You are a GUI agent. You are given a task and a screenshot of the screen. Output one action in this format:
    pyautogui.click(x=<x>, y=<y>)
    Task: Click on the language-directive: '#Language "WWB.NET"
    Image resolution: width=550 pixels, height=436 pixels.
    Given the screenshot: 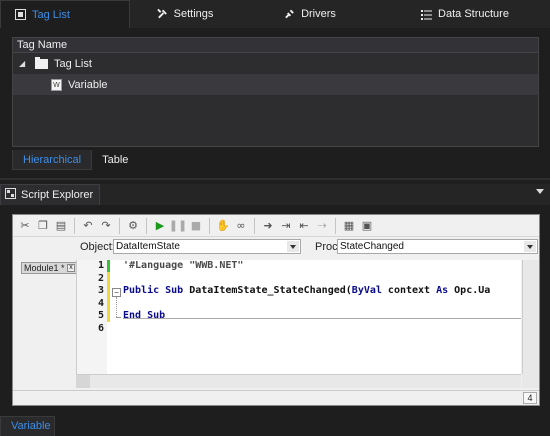 What is the action you would take?
    pyautogui.click(x=183, y=265)
    